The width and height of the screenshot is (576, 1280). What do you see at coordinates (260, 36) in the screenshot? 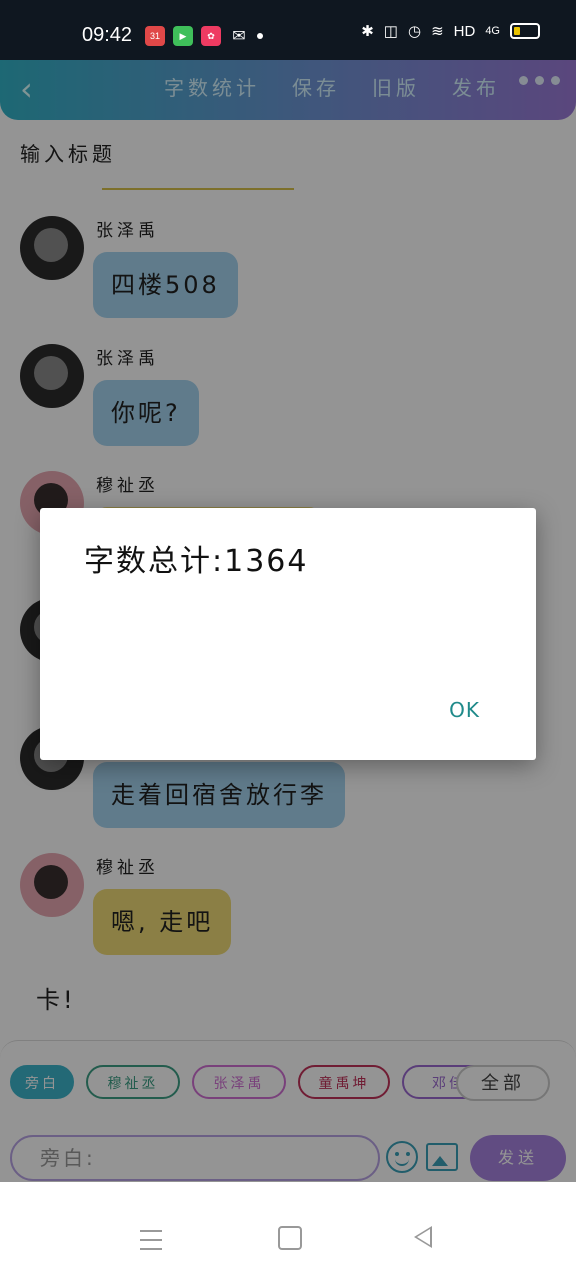
I see `more-notifications-dot` at bounding box center [260, 36].